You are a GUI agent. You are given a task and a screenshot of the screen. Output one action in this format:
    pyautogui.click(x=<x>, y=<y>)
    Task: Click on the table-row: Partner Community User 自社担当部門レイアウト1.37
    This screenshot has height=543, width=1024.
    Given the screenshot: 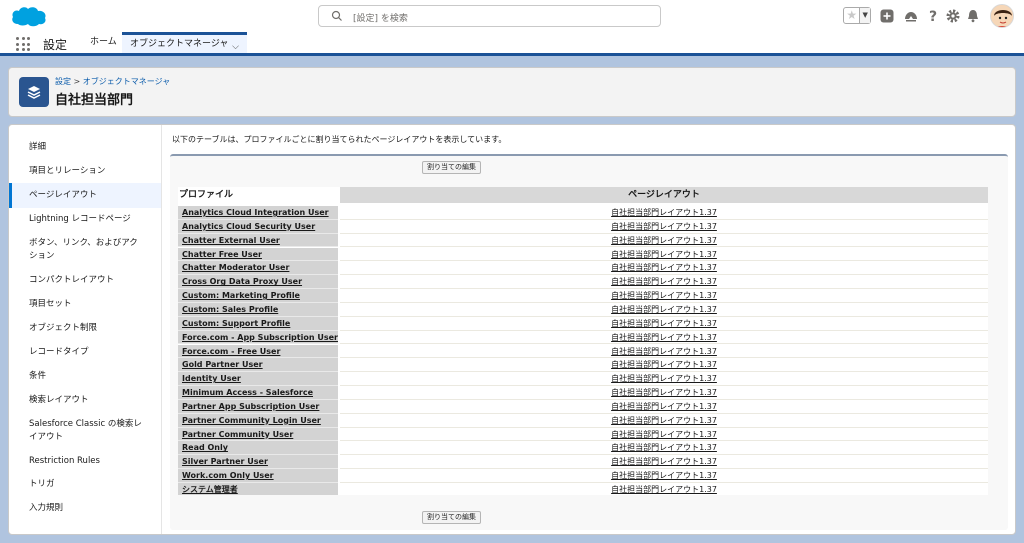 What is the action you would take?
    pyautogui.click(x=583, y=434)
    